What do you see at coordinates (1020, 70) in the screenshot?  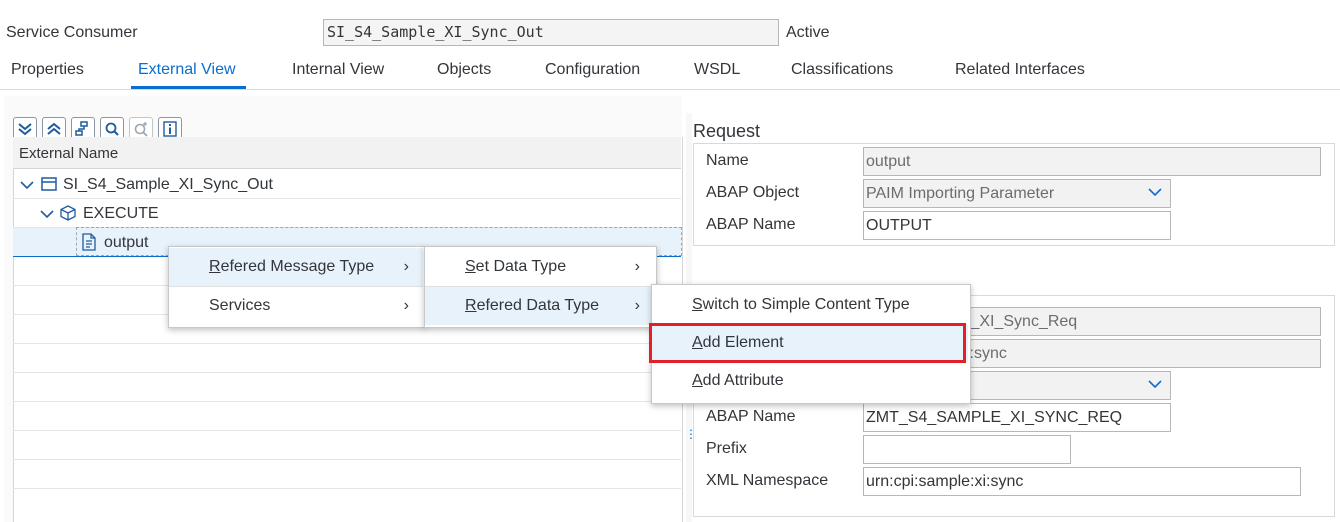 I see `tab-related-interfaces: Related Interfaces` at bounding box center [1020, 70].